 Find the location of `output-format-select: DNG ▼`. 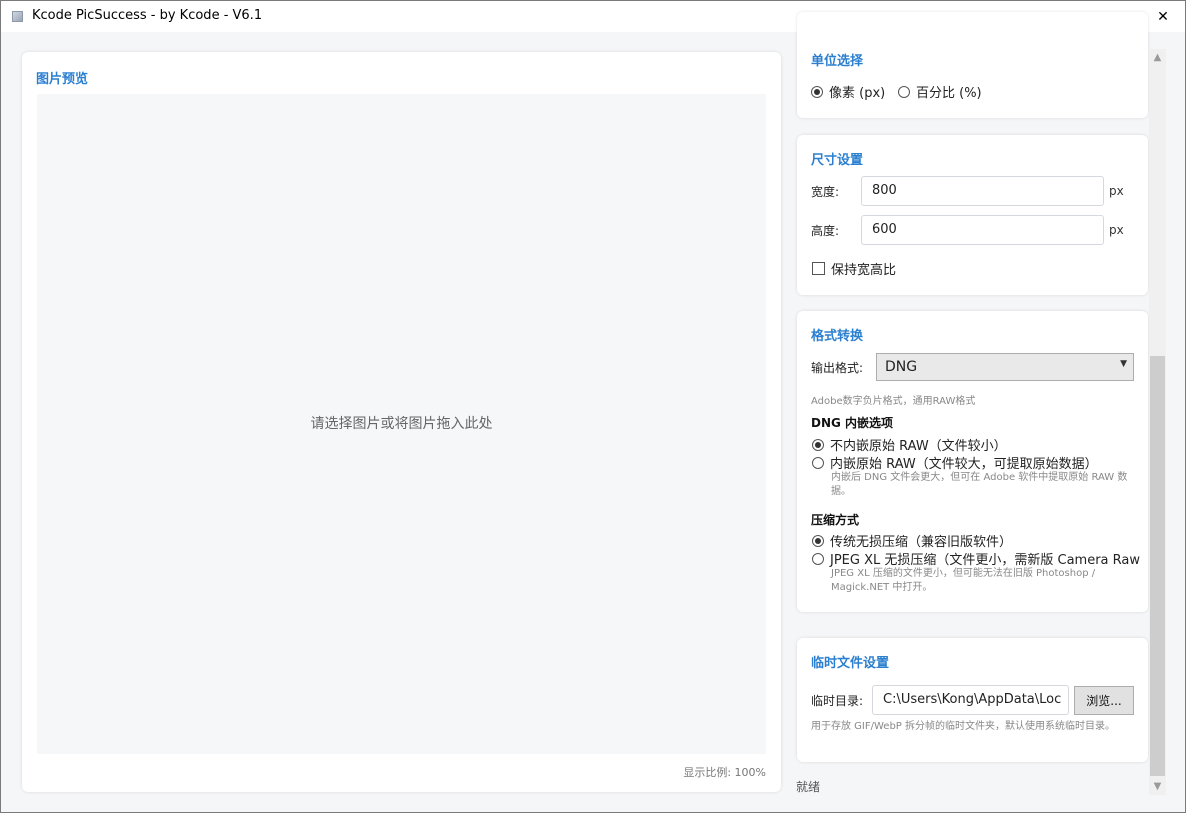

output-format-select: DNG ▼ is located at coordinates (1005, 367).